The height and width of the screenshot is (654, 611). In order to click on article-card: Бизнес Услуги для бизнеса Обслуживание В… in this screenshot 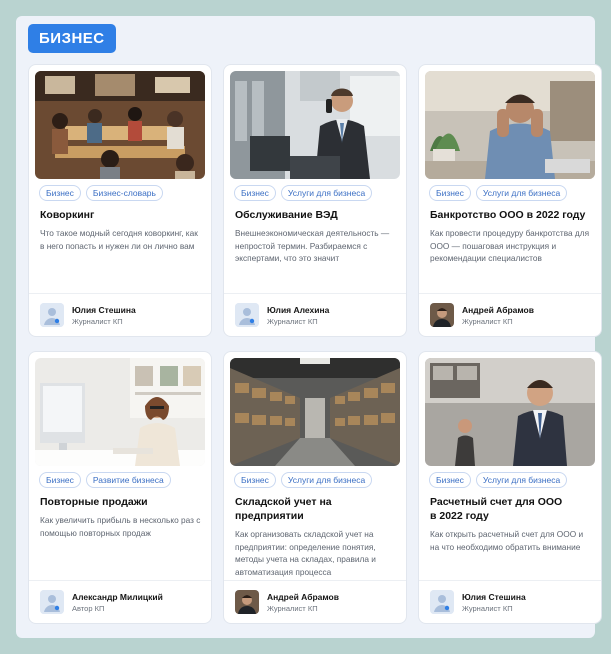, I will do `click(315, 200)`.